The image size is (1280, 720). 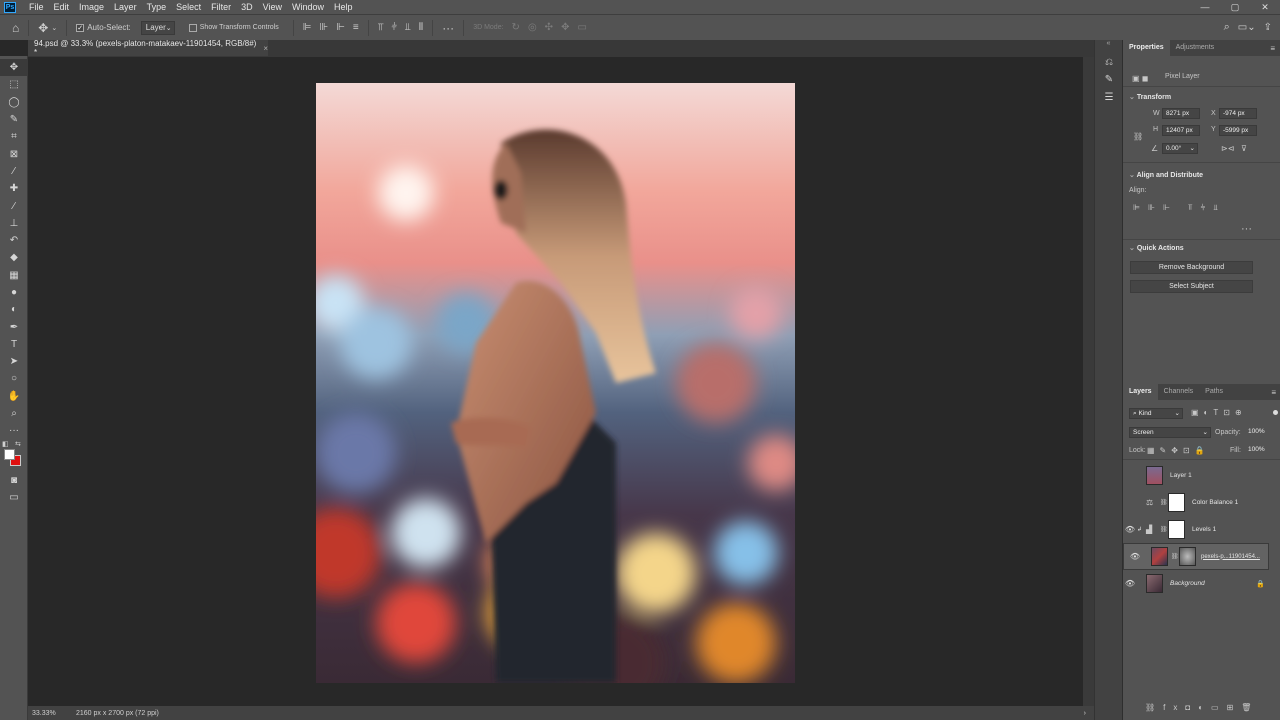 What do you see at coordinates (1238, 130) in the screenshot?
I see `y-field: -5999 px` at bounding box center [1238, 130].